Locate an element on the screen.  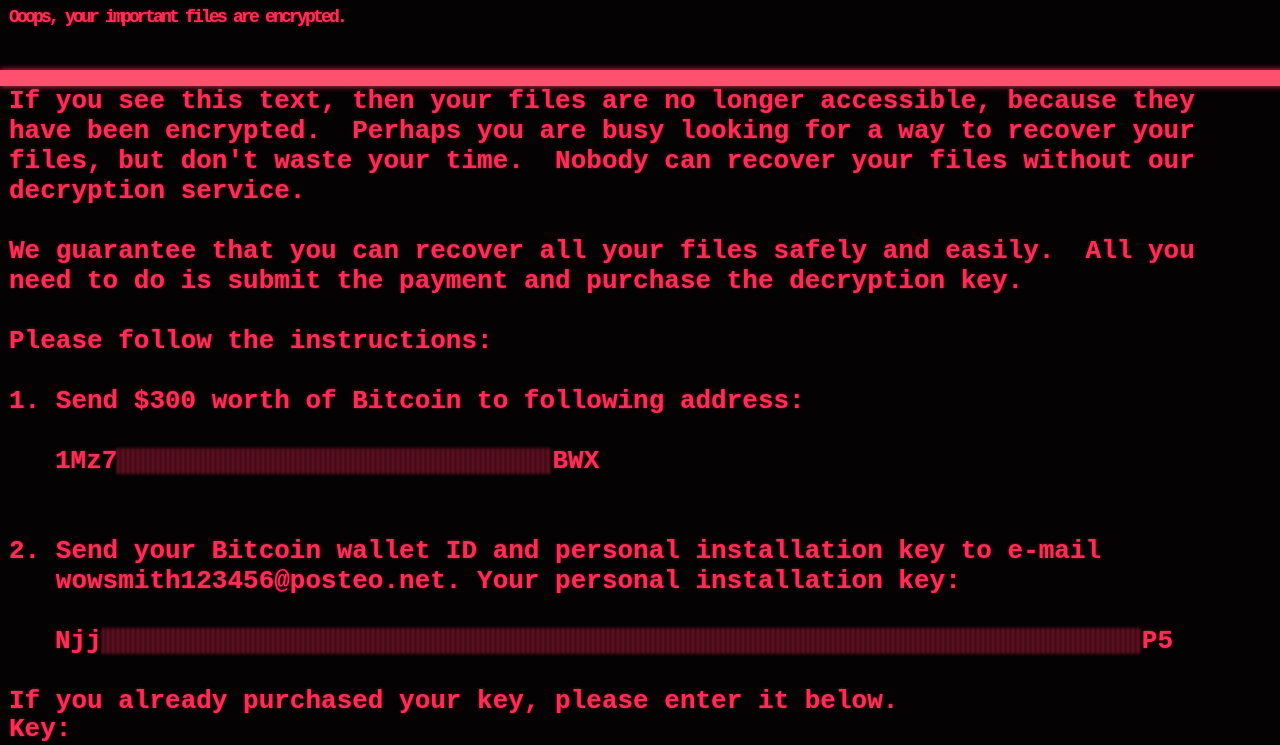
code-text: BWX is located at coordinates (576, 461).